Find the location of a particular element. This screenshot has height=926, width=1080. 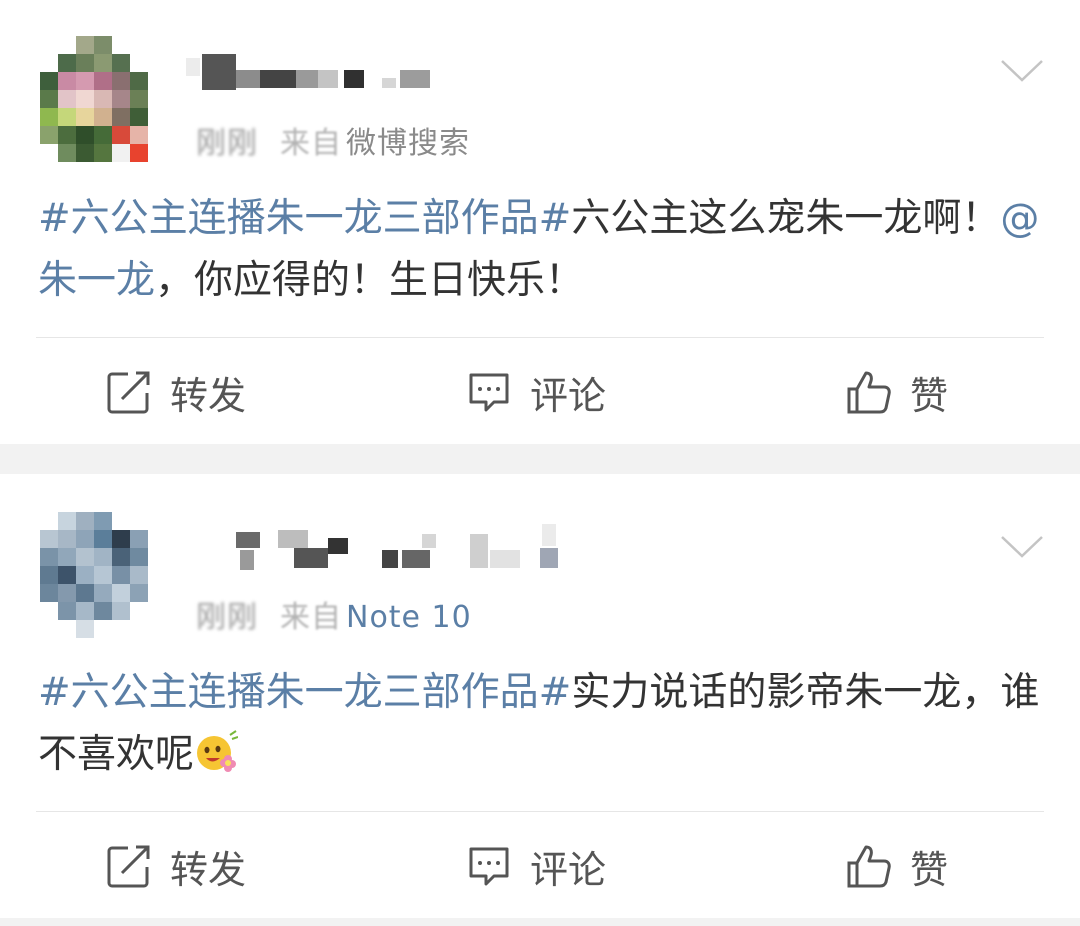

post-meta: 刚刚 来自 微博搜索 is located at coordinates (333, 140).